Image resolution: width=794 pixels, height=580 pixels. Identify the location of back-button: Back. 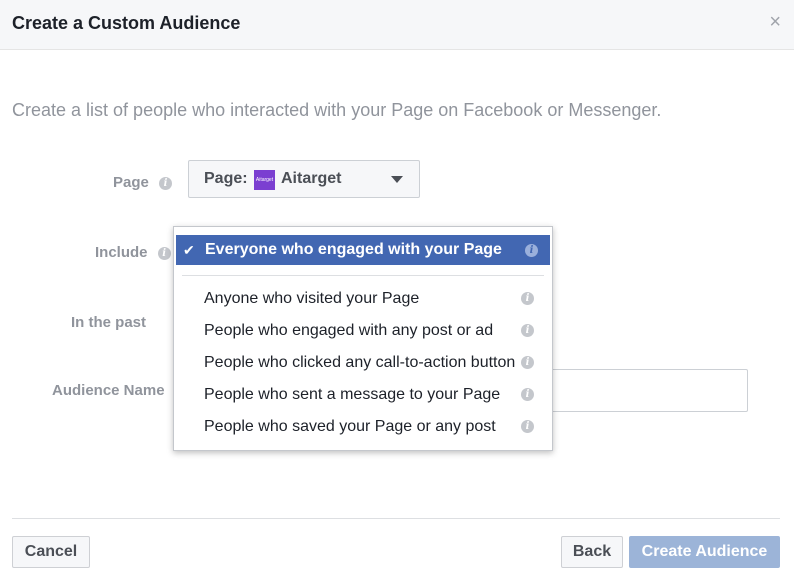
(592, 552).